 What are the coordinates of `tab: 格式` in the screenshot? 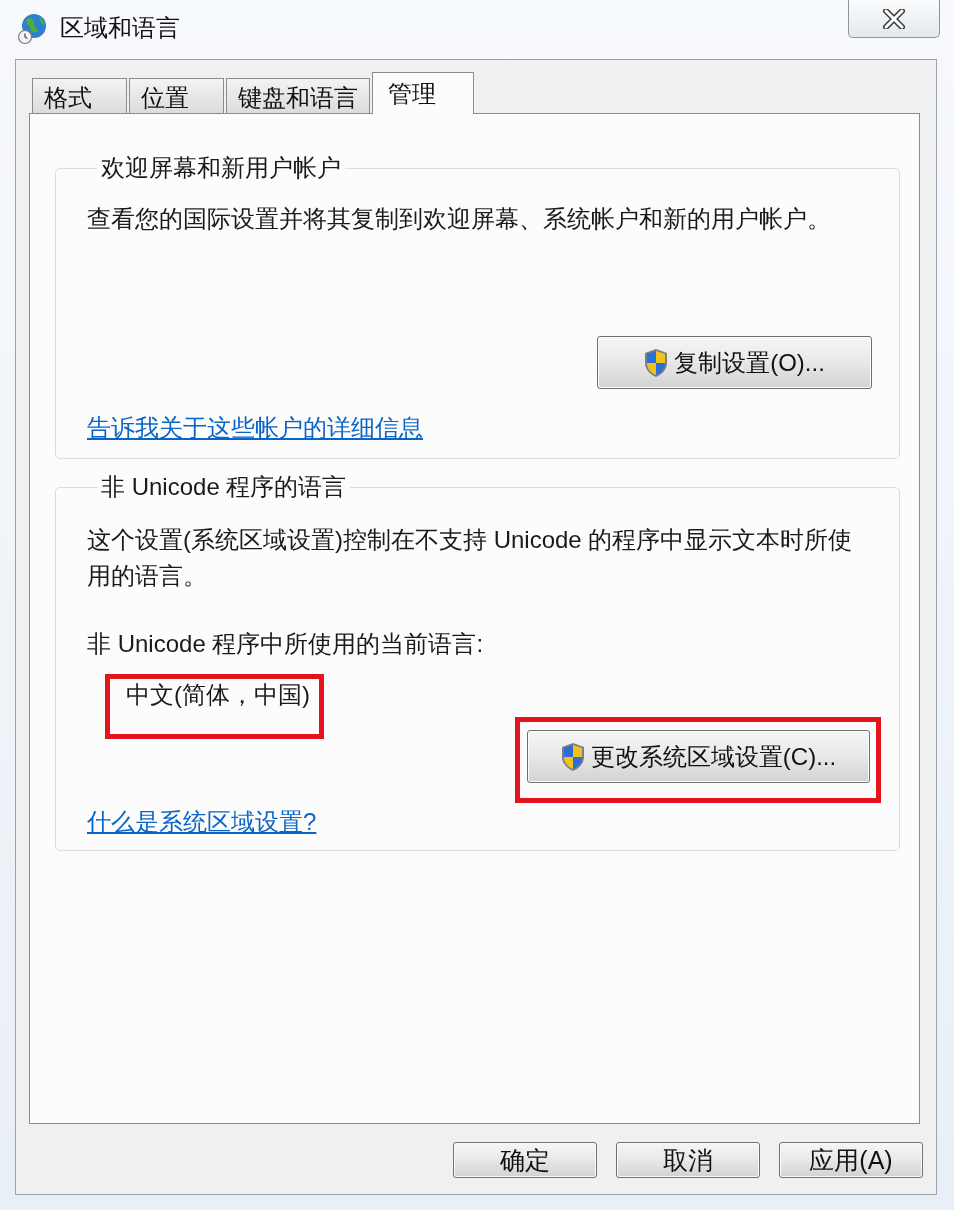 It's located at (79, 95).